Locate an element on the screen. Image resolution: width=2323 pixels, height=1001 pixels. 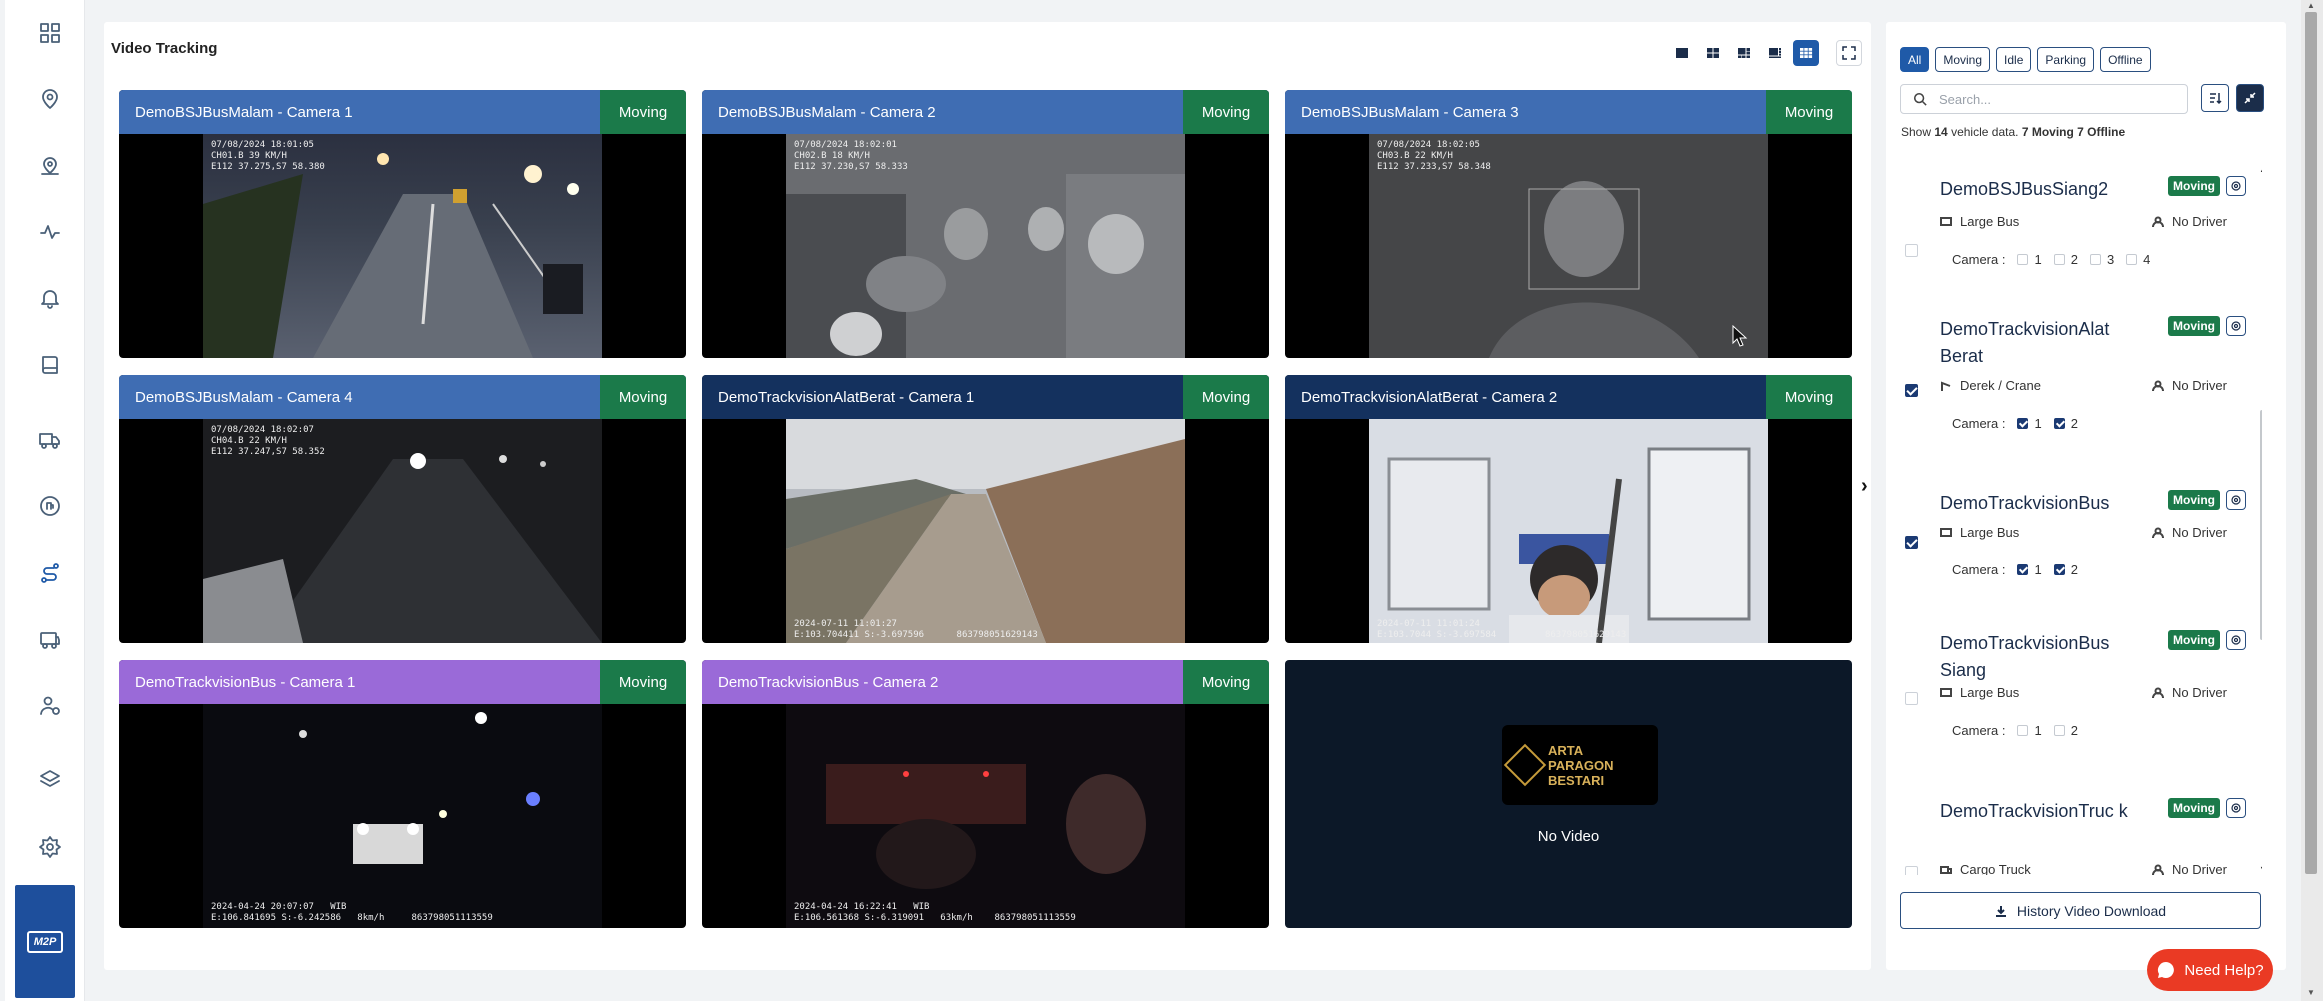
activity-icon is located at coordinates (50, 232).